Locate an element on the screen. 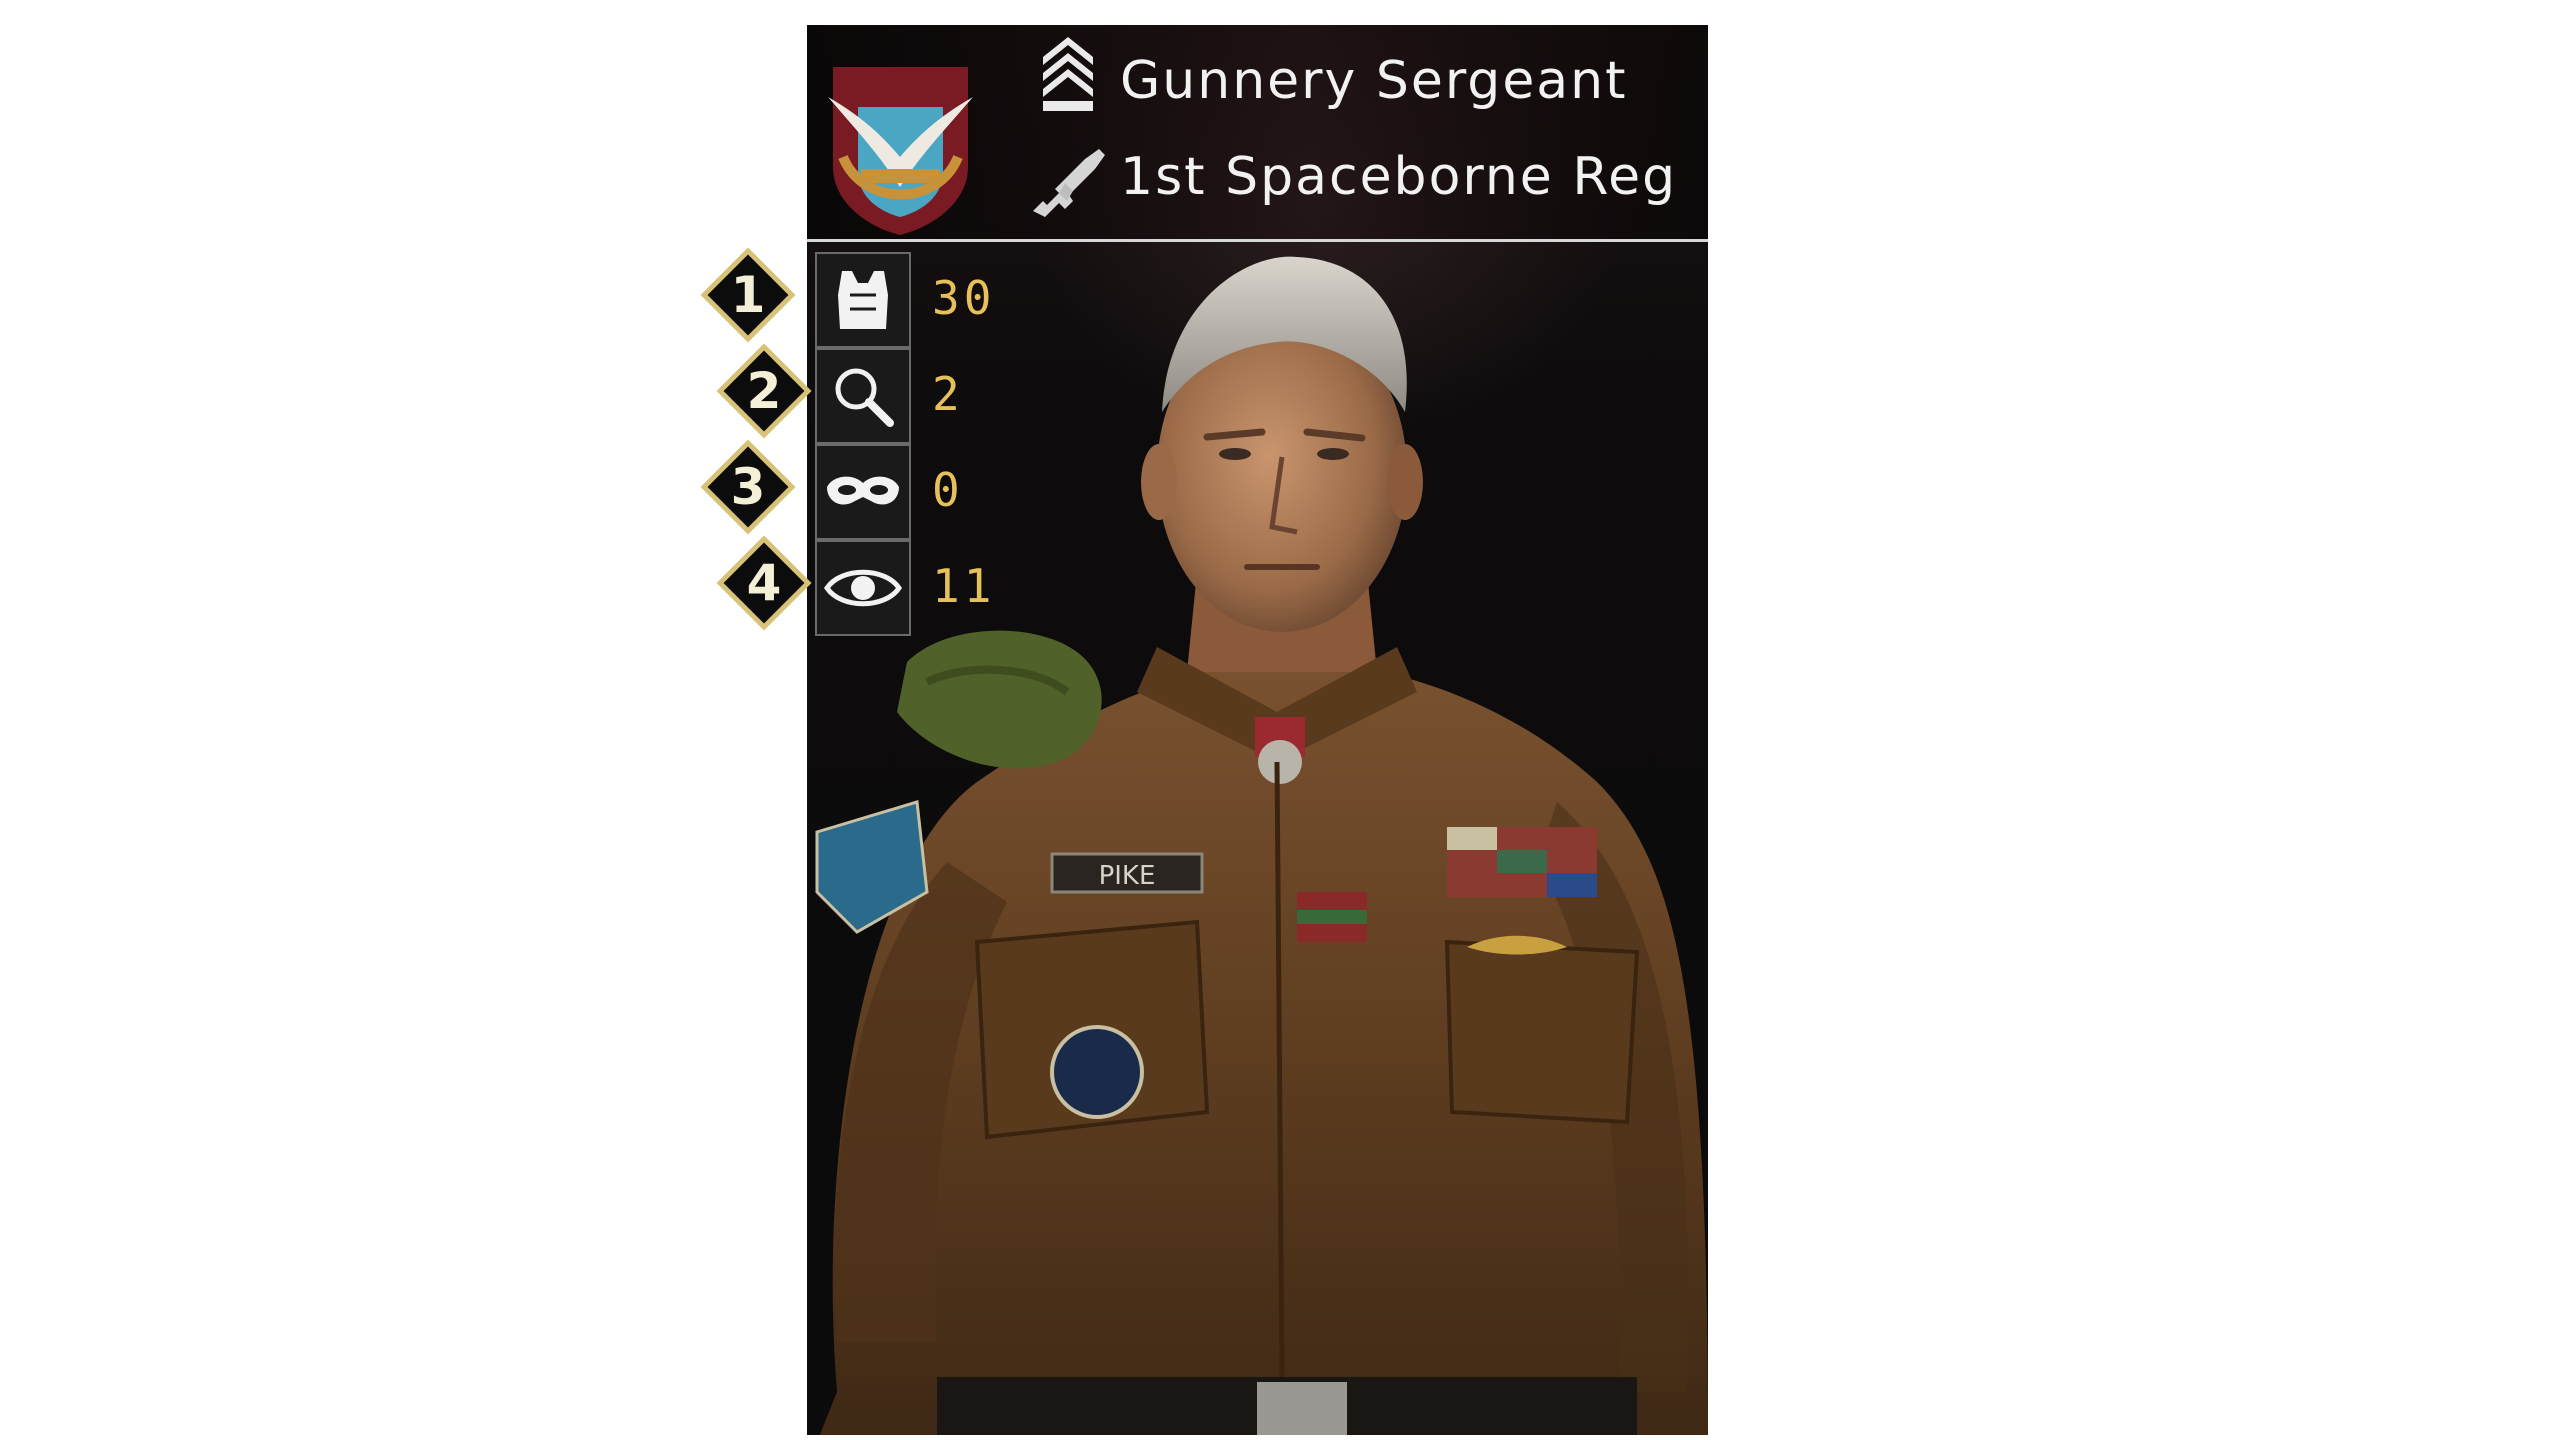 Image resolution: width=2560 pixels, height=1440 pixels. spaceborne-emblem is located at coordinates (900, 151).